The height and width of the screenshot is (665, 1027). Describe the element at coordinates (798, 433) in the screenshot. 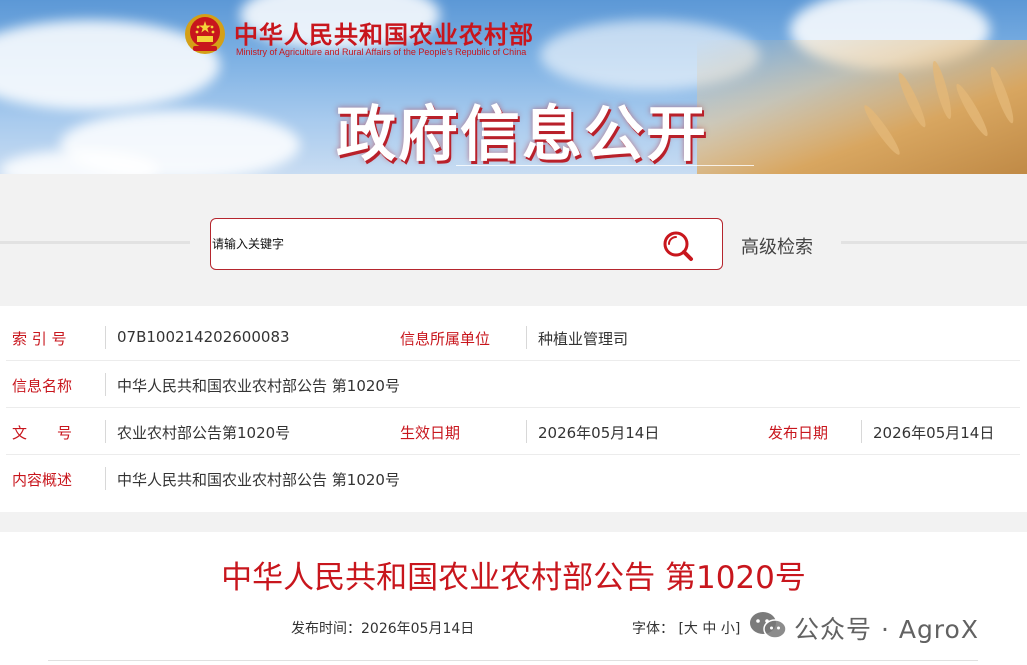

I see `publish-date-label: 发布日期` at that location.